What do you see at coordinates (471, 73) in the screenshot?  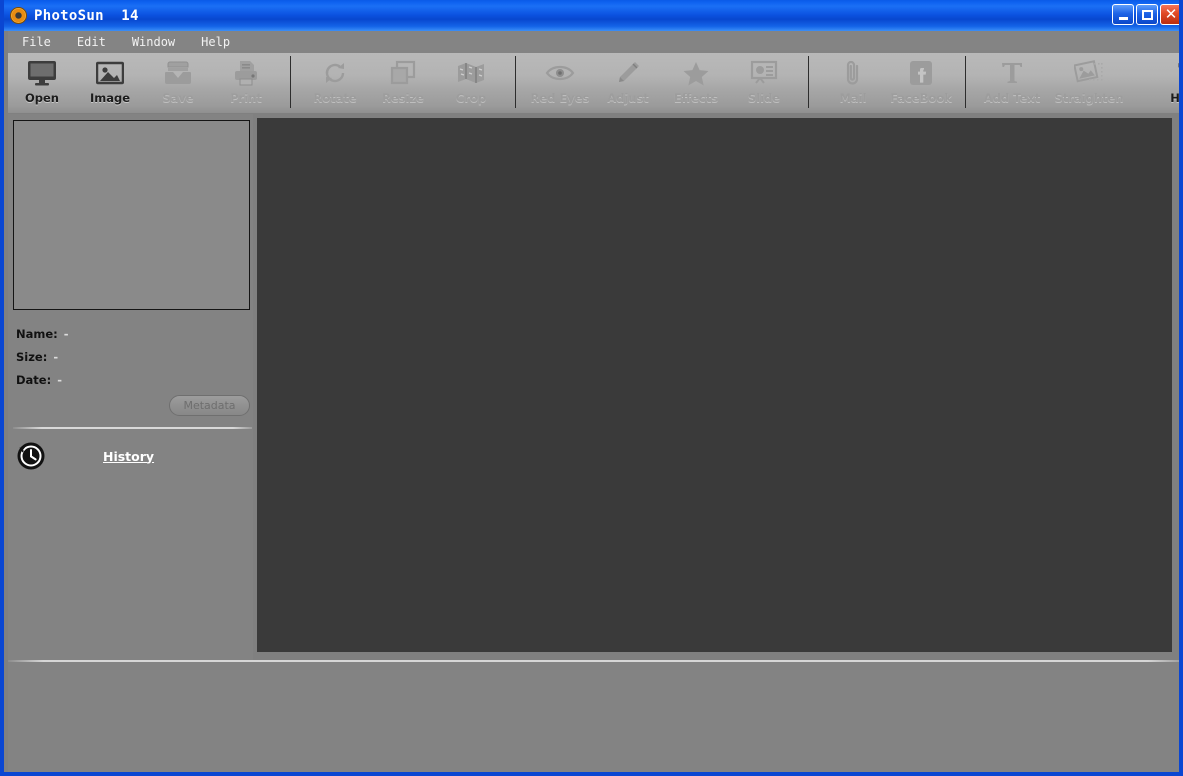 I see `crop-map-icon` at bounding box center [471, 73].